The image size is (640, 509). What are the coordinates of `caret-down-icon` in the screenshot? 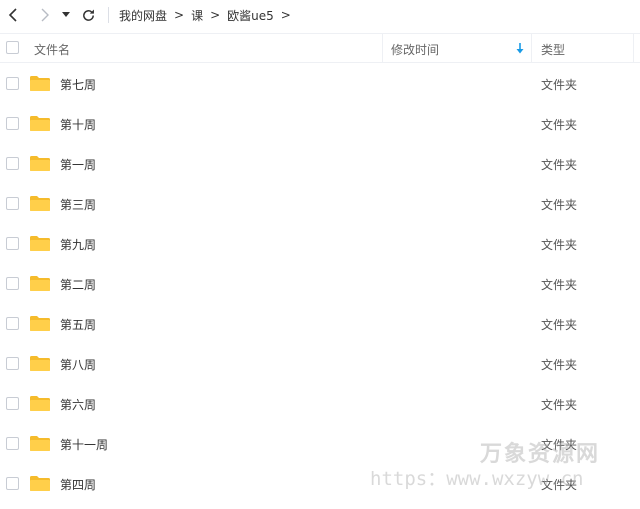 It's located at (66, 14).